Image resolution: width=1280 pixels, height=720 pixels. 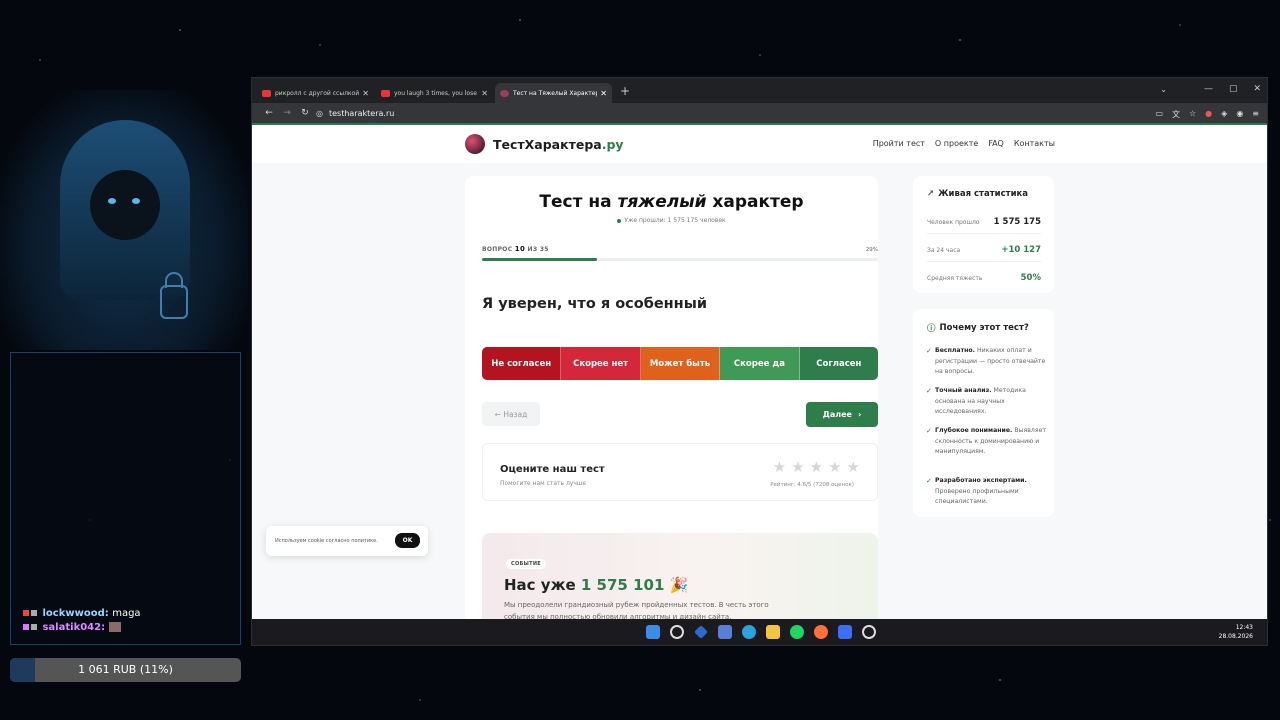 I want to click on party-icon: 🎉, so click(x=679, y=585).